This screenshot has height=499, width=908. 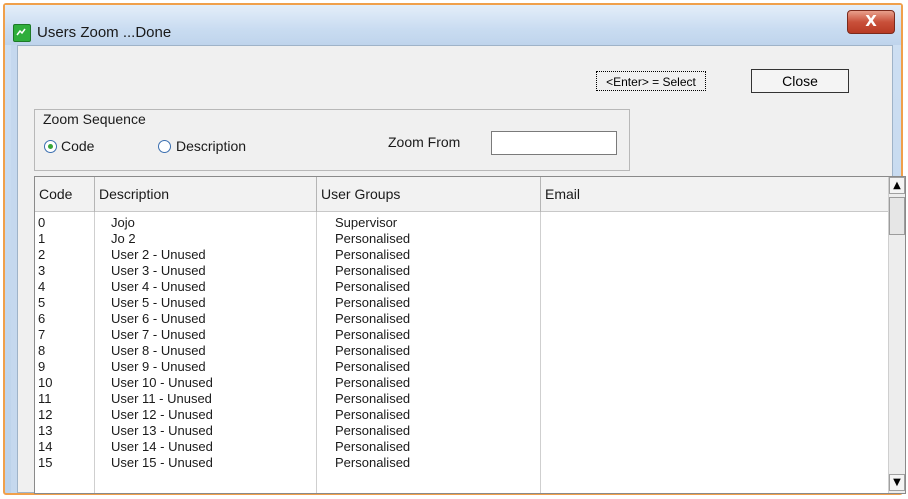 What do you see at coordinates (42, 334) in the screenshot?
I see `cell-code: 7` at bounding box center [42, 334].